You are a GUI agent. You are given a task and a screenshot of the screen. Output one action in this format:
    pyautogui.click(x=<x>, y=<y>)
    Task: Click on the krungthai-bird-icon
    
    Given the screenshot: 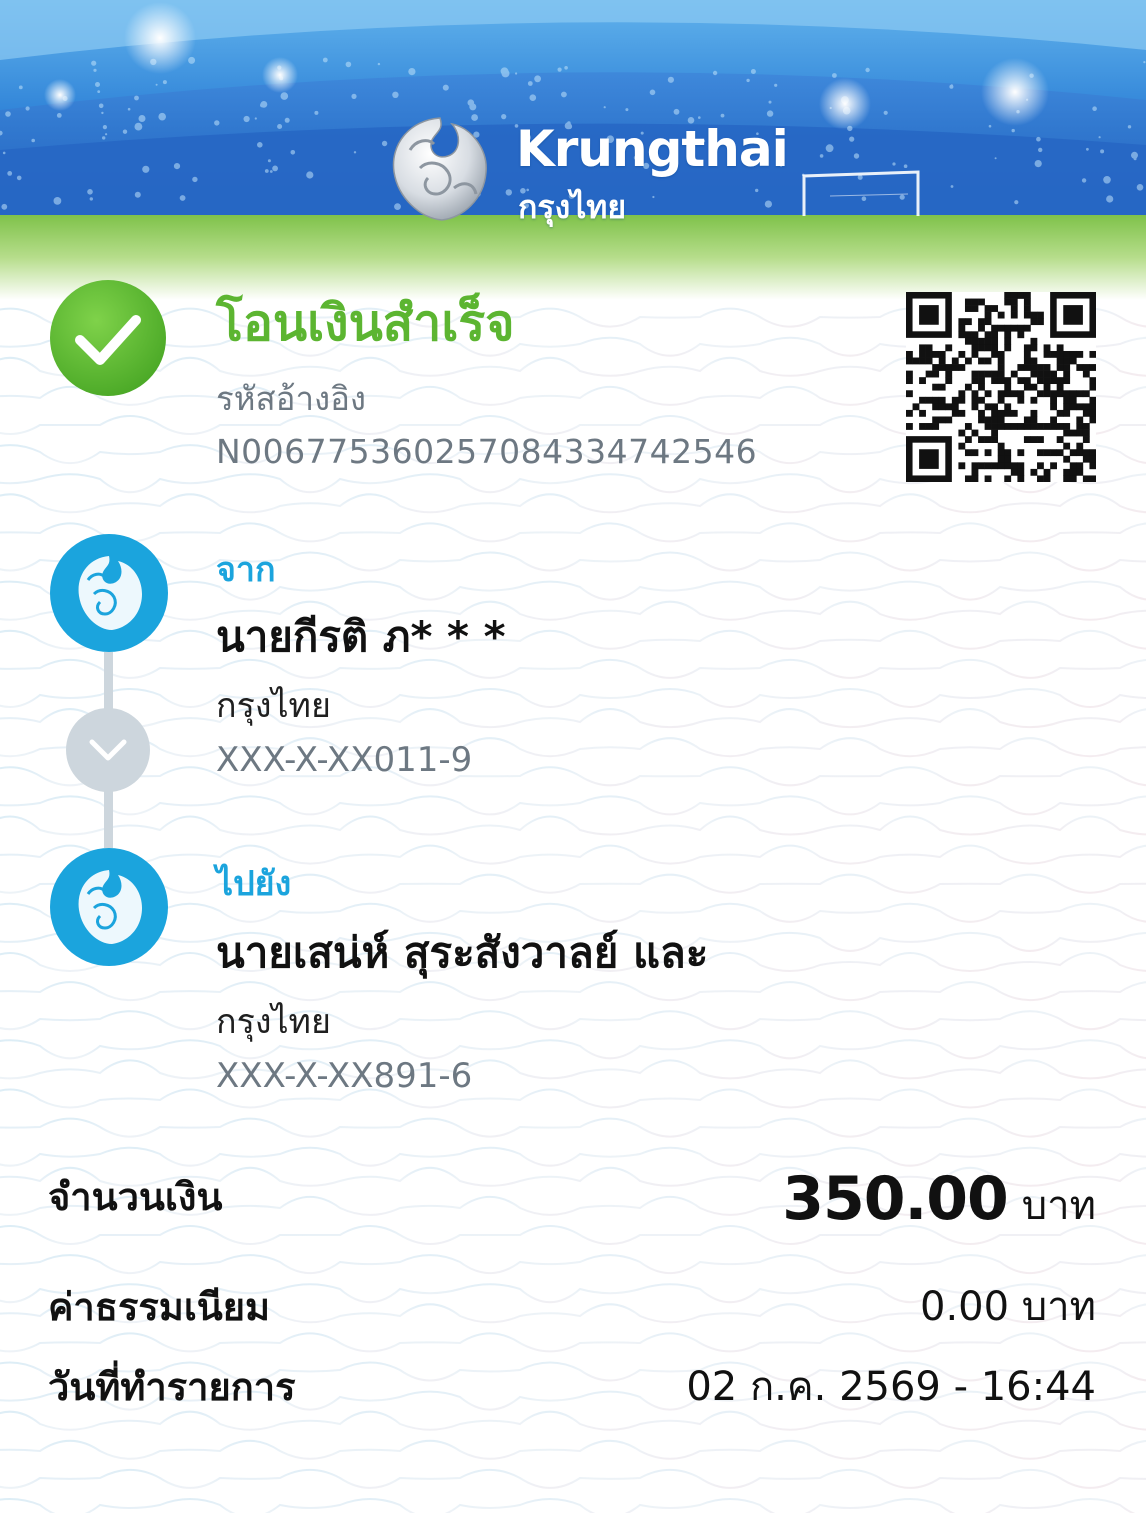 What is the action you would take?
    pyautogui.click(x=439, y=169)
    